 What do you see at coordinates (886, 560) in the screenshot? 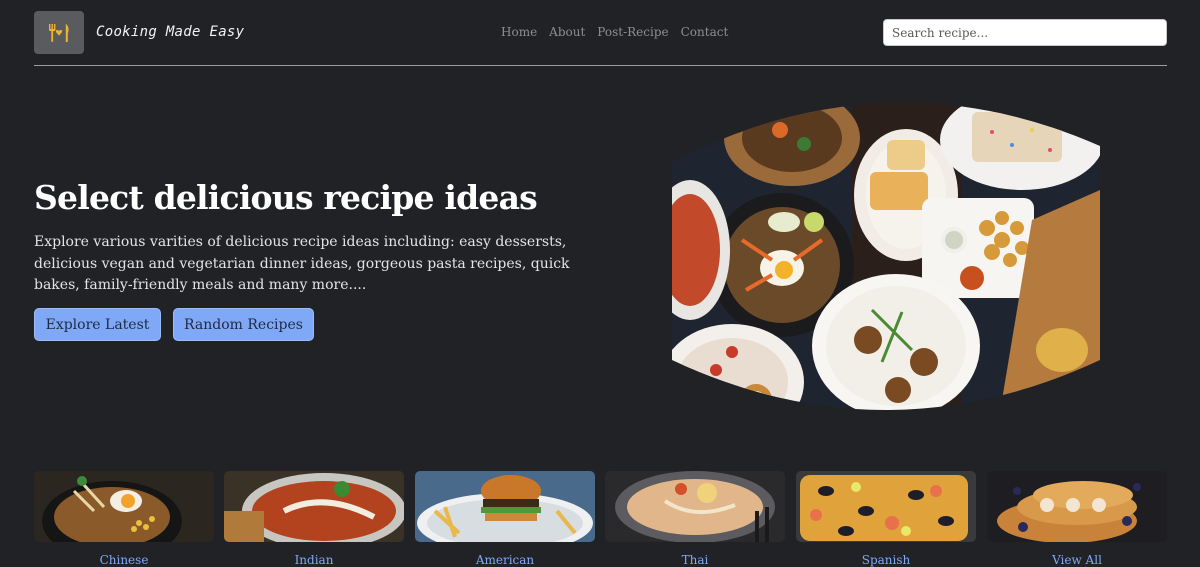
I see `category-label: Spanish` at bounding box center [886, 560].